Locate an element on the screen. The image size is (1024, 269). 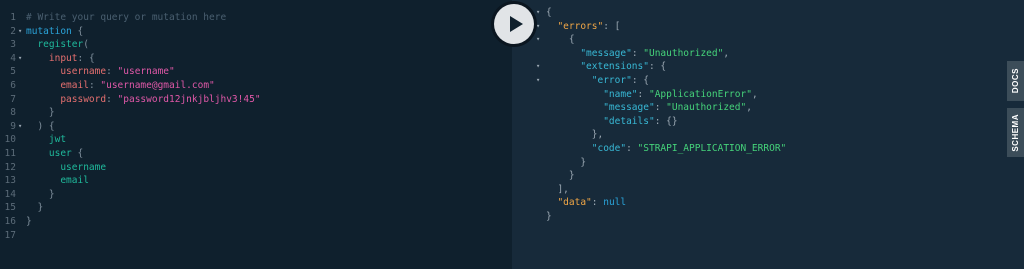
code-text: jwt is located at coordinates (46, 139).